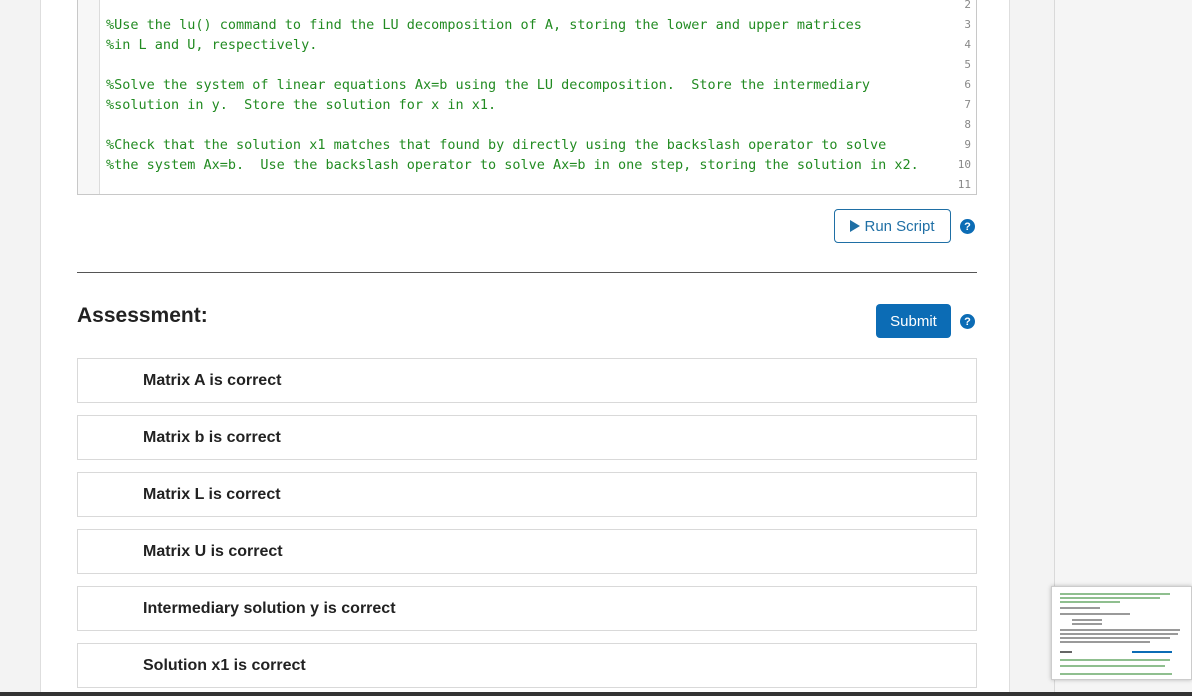  I want to click on line-number-gutter, so click(89, 97).